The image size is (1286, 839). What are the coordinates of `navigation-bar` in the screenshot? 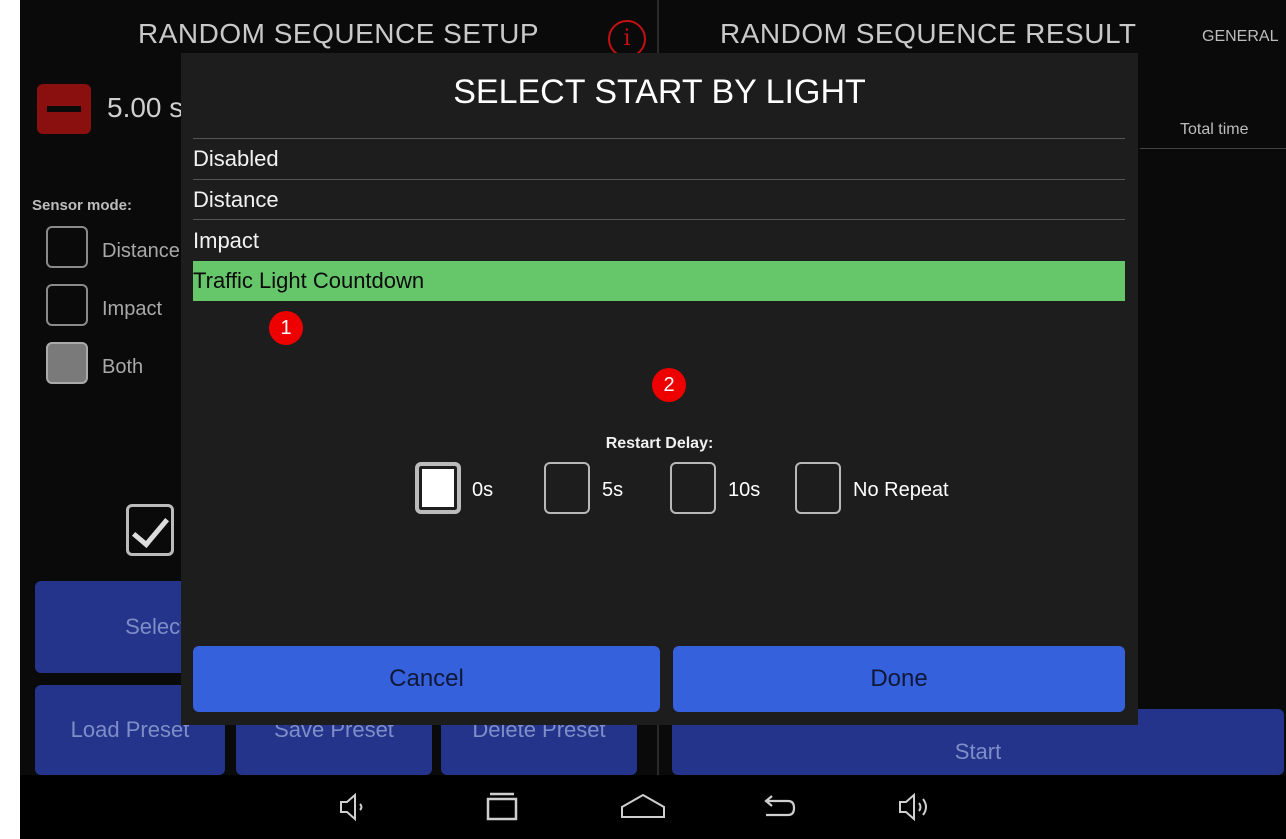 It's located at (653, 807).